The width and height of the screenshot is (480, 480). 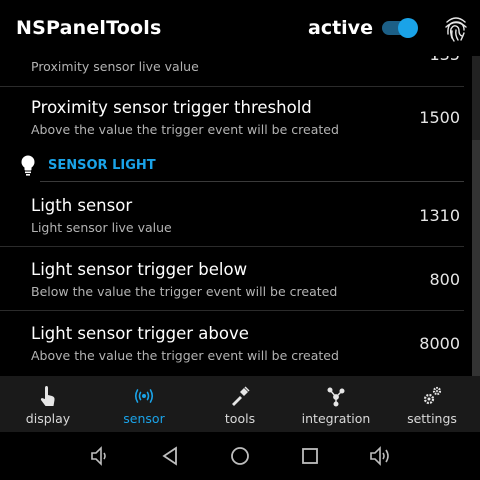 What do you see at coordinates (336, 418) in the screenshot?
I see `nav-label: integration` at bounding box center [336, 418].